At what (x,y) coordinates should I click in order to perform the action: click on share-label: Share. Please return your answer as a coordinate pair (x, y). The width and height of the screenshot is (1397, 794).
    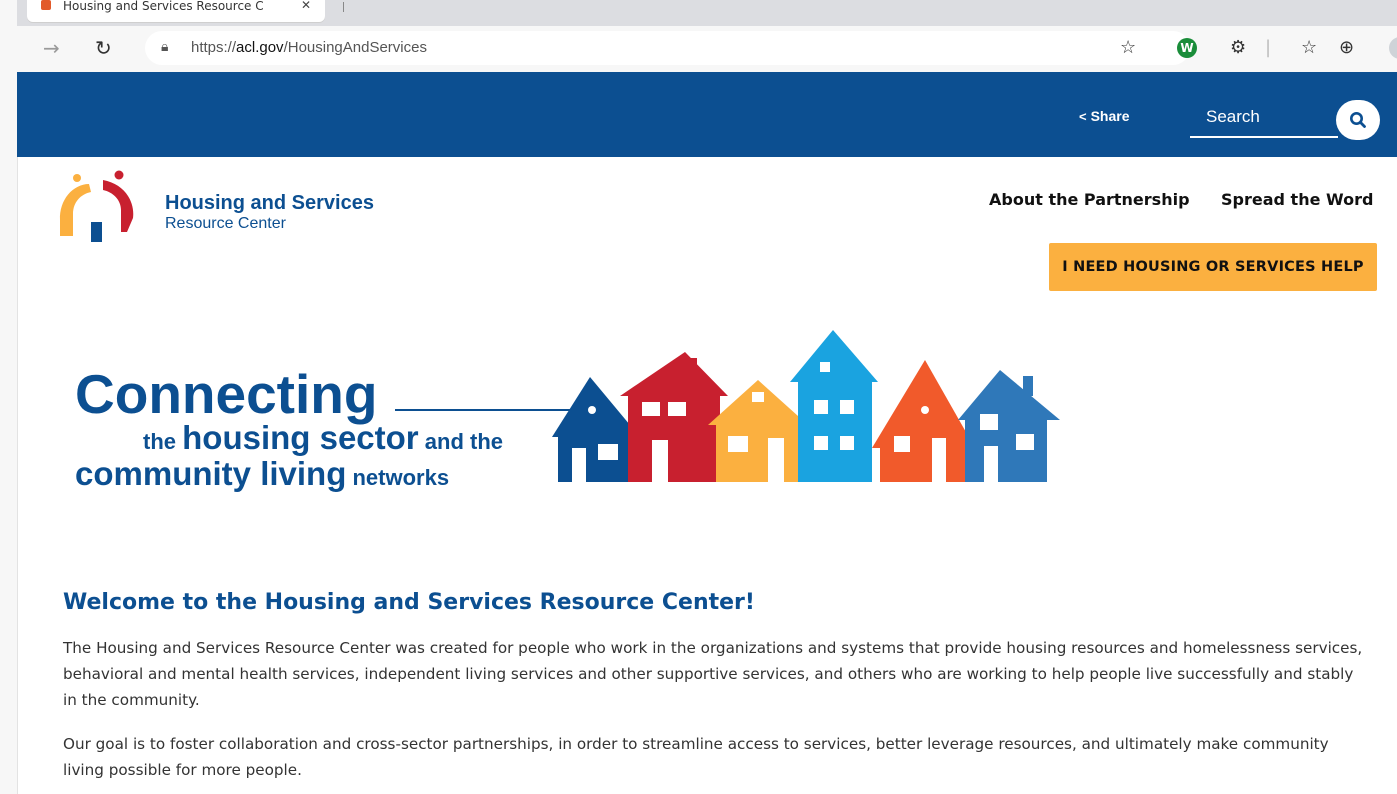
    Looking at the image, I should click on (1110, 116).